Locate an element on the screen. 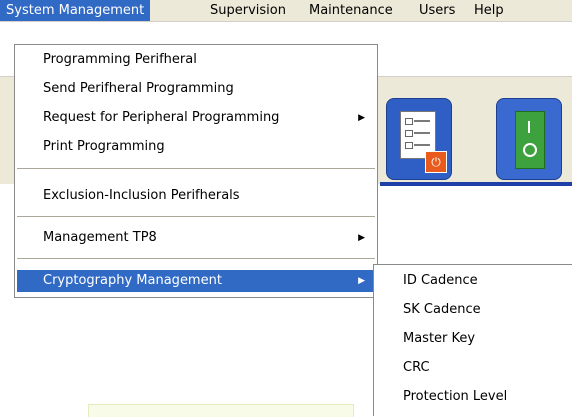  menu-item-exclusion-inclusion: Exclusion-Inclusion Perifherals is located at coordinates (196, 196).